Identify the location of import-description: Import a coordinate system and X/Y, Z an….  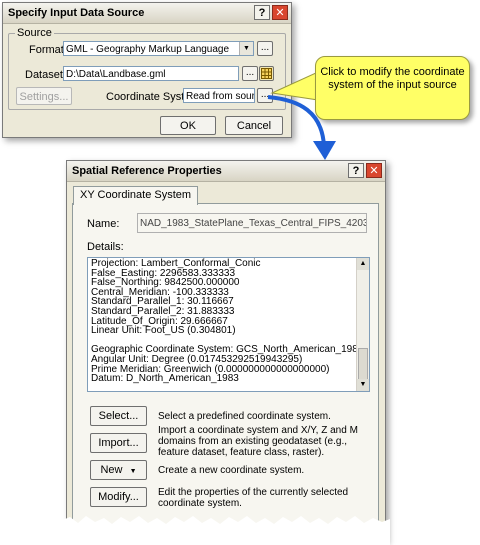
(258, 441).